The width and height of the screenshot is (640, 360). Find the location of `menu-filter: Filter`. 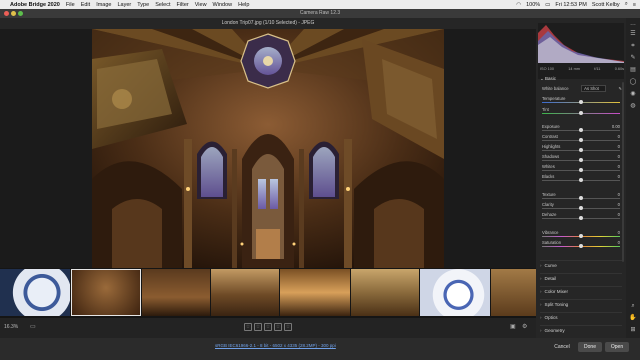

menu-filter: Filter is located at coordinates (182, 5).